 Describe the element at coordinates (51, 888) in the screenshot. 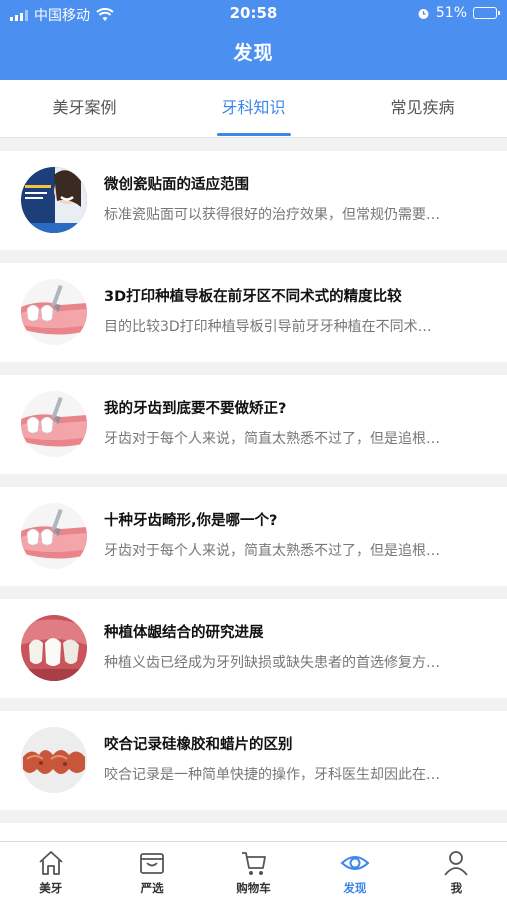

I see `tabbar-label: 美牙` at that location.